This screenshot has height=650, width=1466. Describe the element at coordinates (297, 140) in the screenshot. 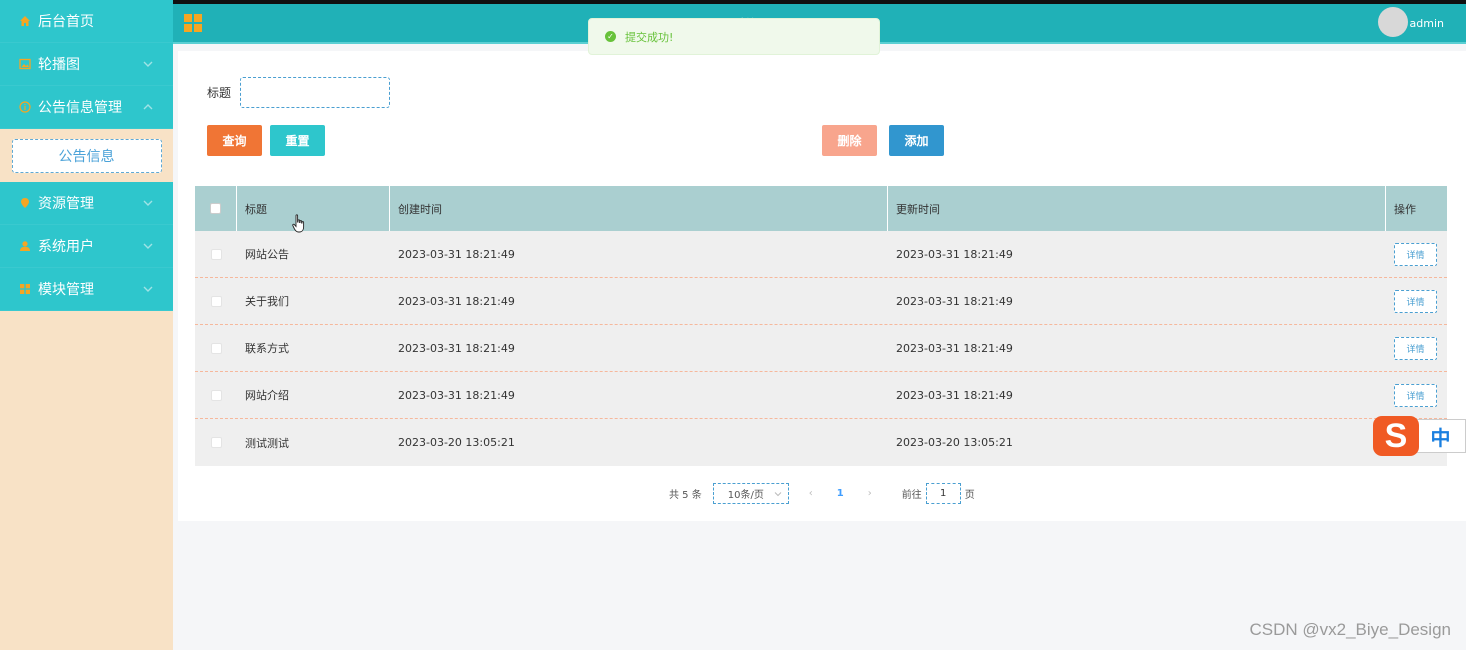

I see `reset-button: 重置` at that location.